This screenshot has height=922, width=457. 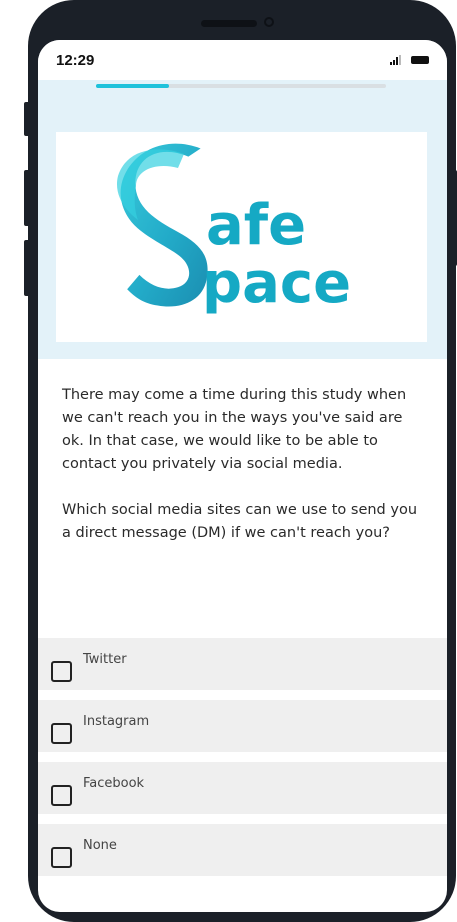 What do you see at coordinates (242, 664) in the screenshot?
I see `option-twitter: Twitter` at bounding box center [242, 664].